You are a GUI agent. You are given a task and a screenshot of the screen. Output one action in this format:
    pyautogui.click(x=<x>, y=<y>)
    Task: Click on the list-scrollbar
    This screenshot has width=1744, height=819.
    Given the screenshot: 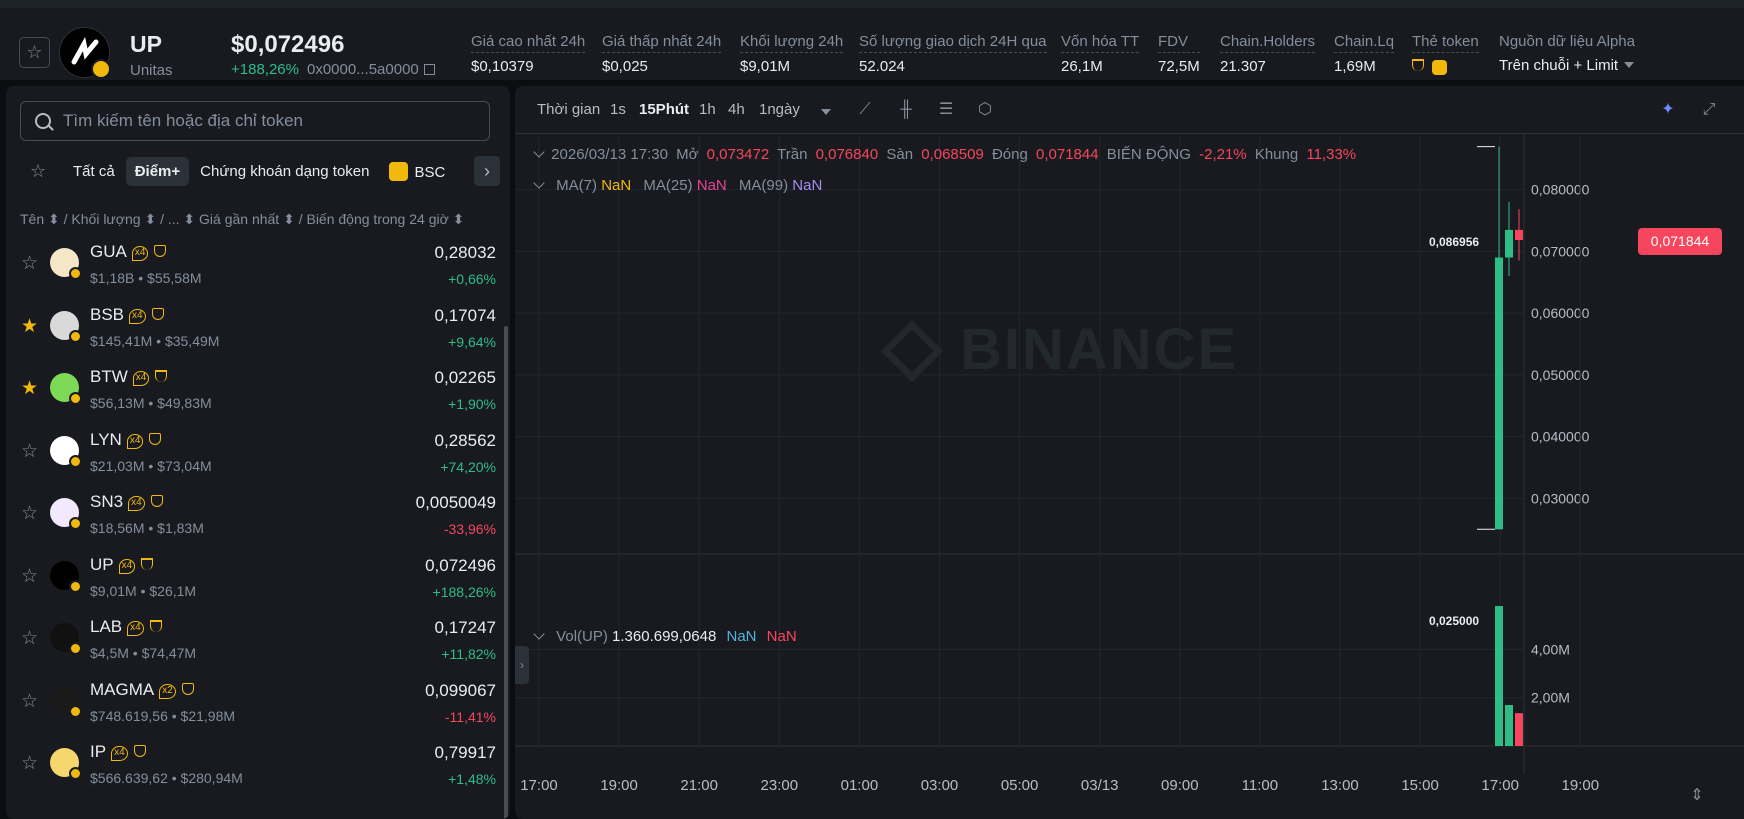 What is the action you would take?
    pyautogui.click(x=506, y=572)
    